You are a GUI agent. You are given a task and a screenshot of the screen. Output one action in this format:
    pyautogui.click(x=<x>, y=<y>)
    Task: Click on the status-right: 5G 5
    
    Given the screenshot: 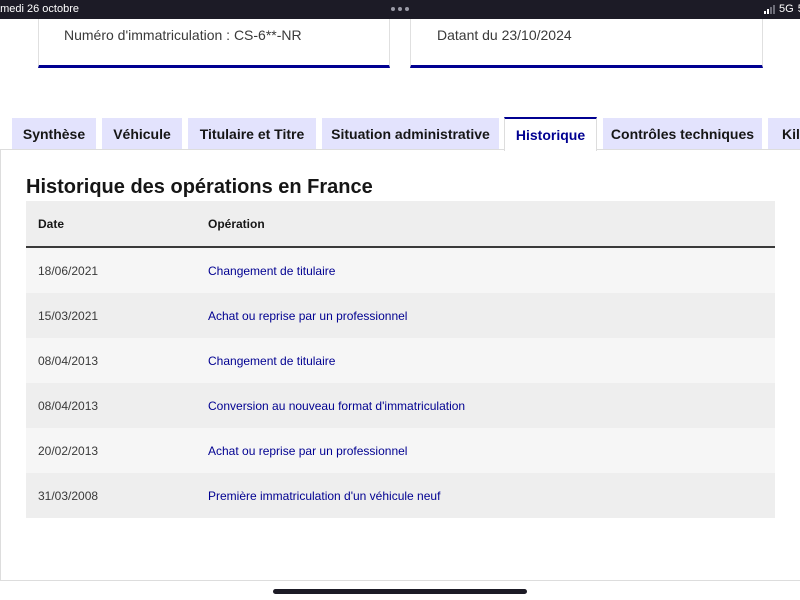 What is the action you would take?
    pyautogui.click(x=782, y=9)
    